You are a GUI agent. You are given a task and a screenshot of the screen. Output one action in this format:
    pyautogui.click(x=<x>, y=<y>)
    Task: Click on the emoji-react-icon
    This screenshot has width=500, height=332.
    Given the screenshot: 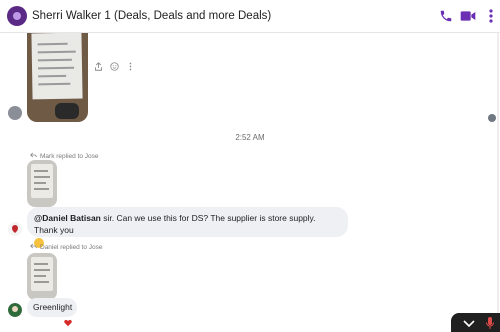 What is the action you would take?
    pyautogui.click(x=114, y=66)
    